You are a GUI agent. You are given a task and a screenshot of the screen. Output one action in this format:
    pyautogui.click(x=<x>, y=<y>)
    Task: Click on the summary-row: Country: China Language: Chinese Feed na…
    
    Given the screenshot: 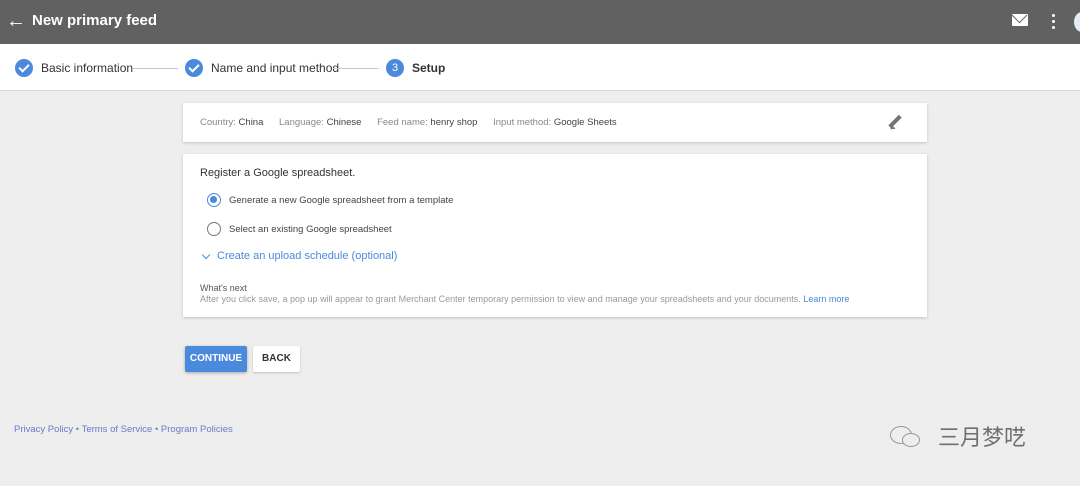 What is the action you would take?
    pyautogui.click(x=415, y=122)
    